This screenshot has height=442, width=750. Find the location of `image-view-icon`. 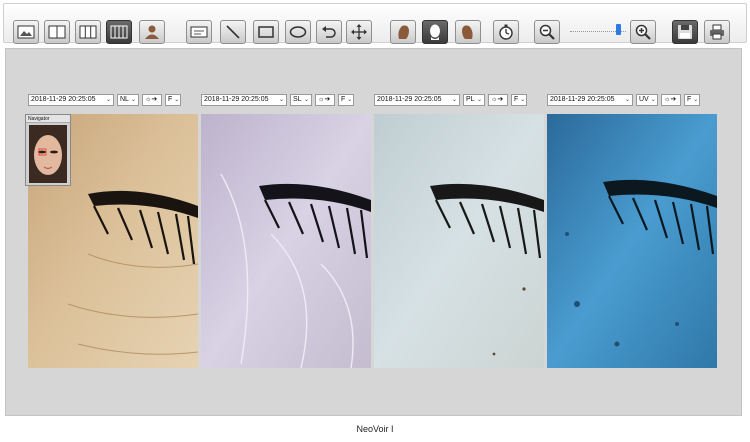

image-view-icon is located at coordinates (26, 32).